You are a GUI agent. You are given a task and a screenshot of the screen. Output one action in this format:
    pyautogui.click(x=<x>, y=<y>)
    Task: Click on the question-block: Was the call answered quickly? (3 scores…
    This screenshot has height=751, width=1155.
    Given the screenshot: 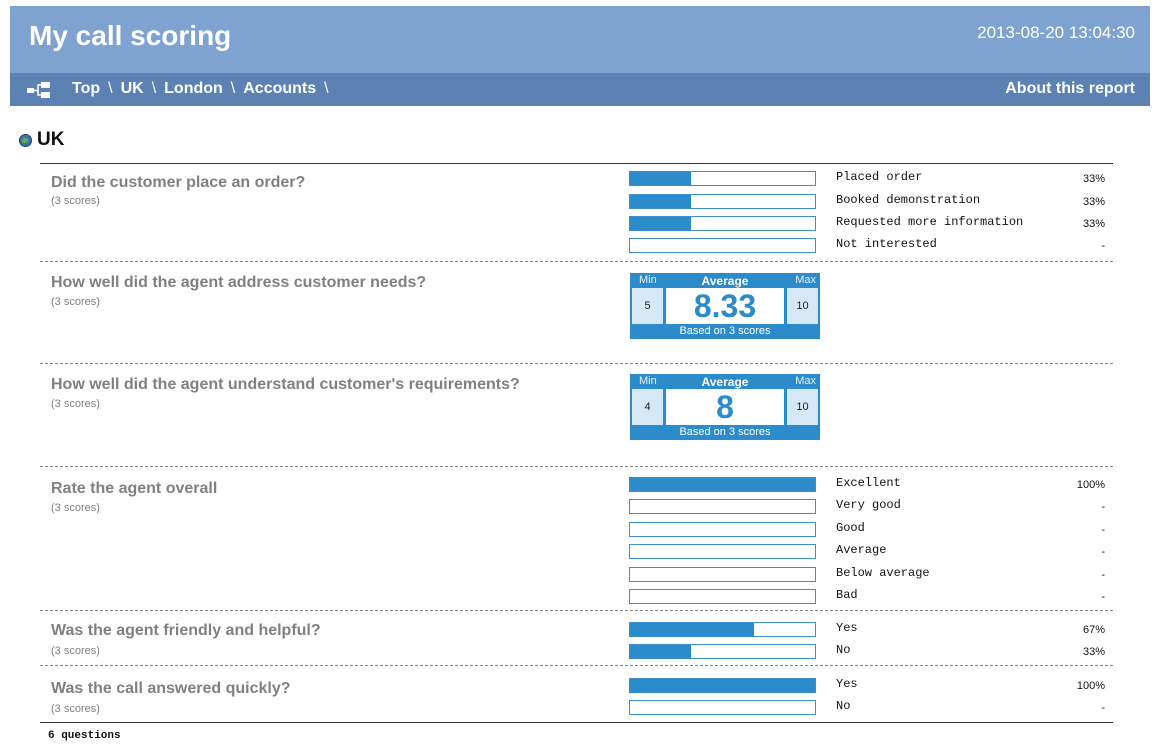 What is the action you would take?
    pyautogui.click(x=576, y=694)
    